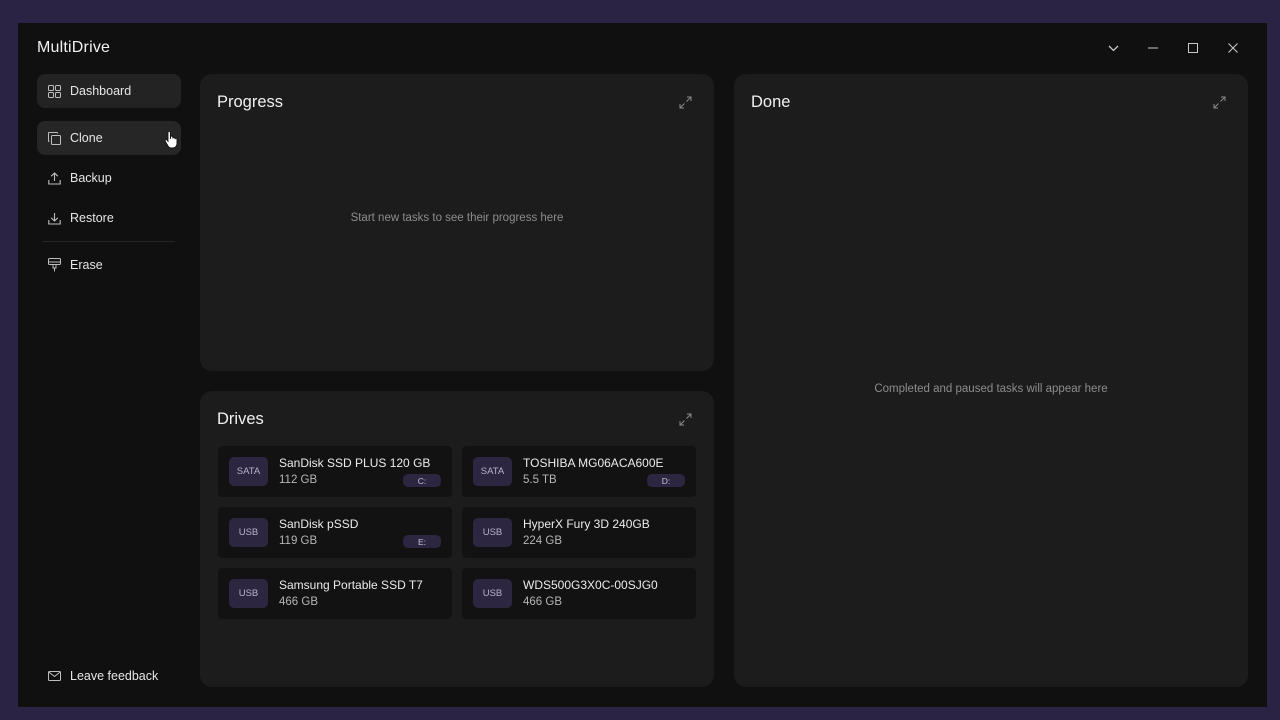 This screenshot has height=720, width=1280. Describe the element at coordinates (298, 541) in the screenshot. I see `drive-size: 119 GB` at that location.